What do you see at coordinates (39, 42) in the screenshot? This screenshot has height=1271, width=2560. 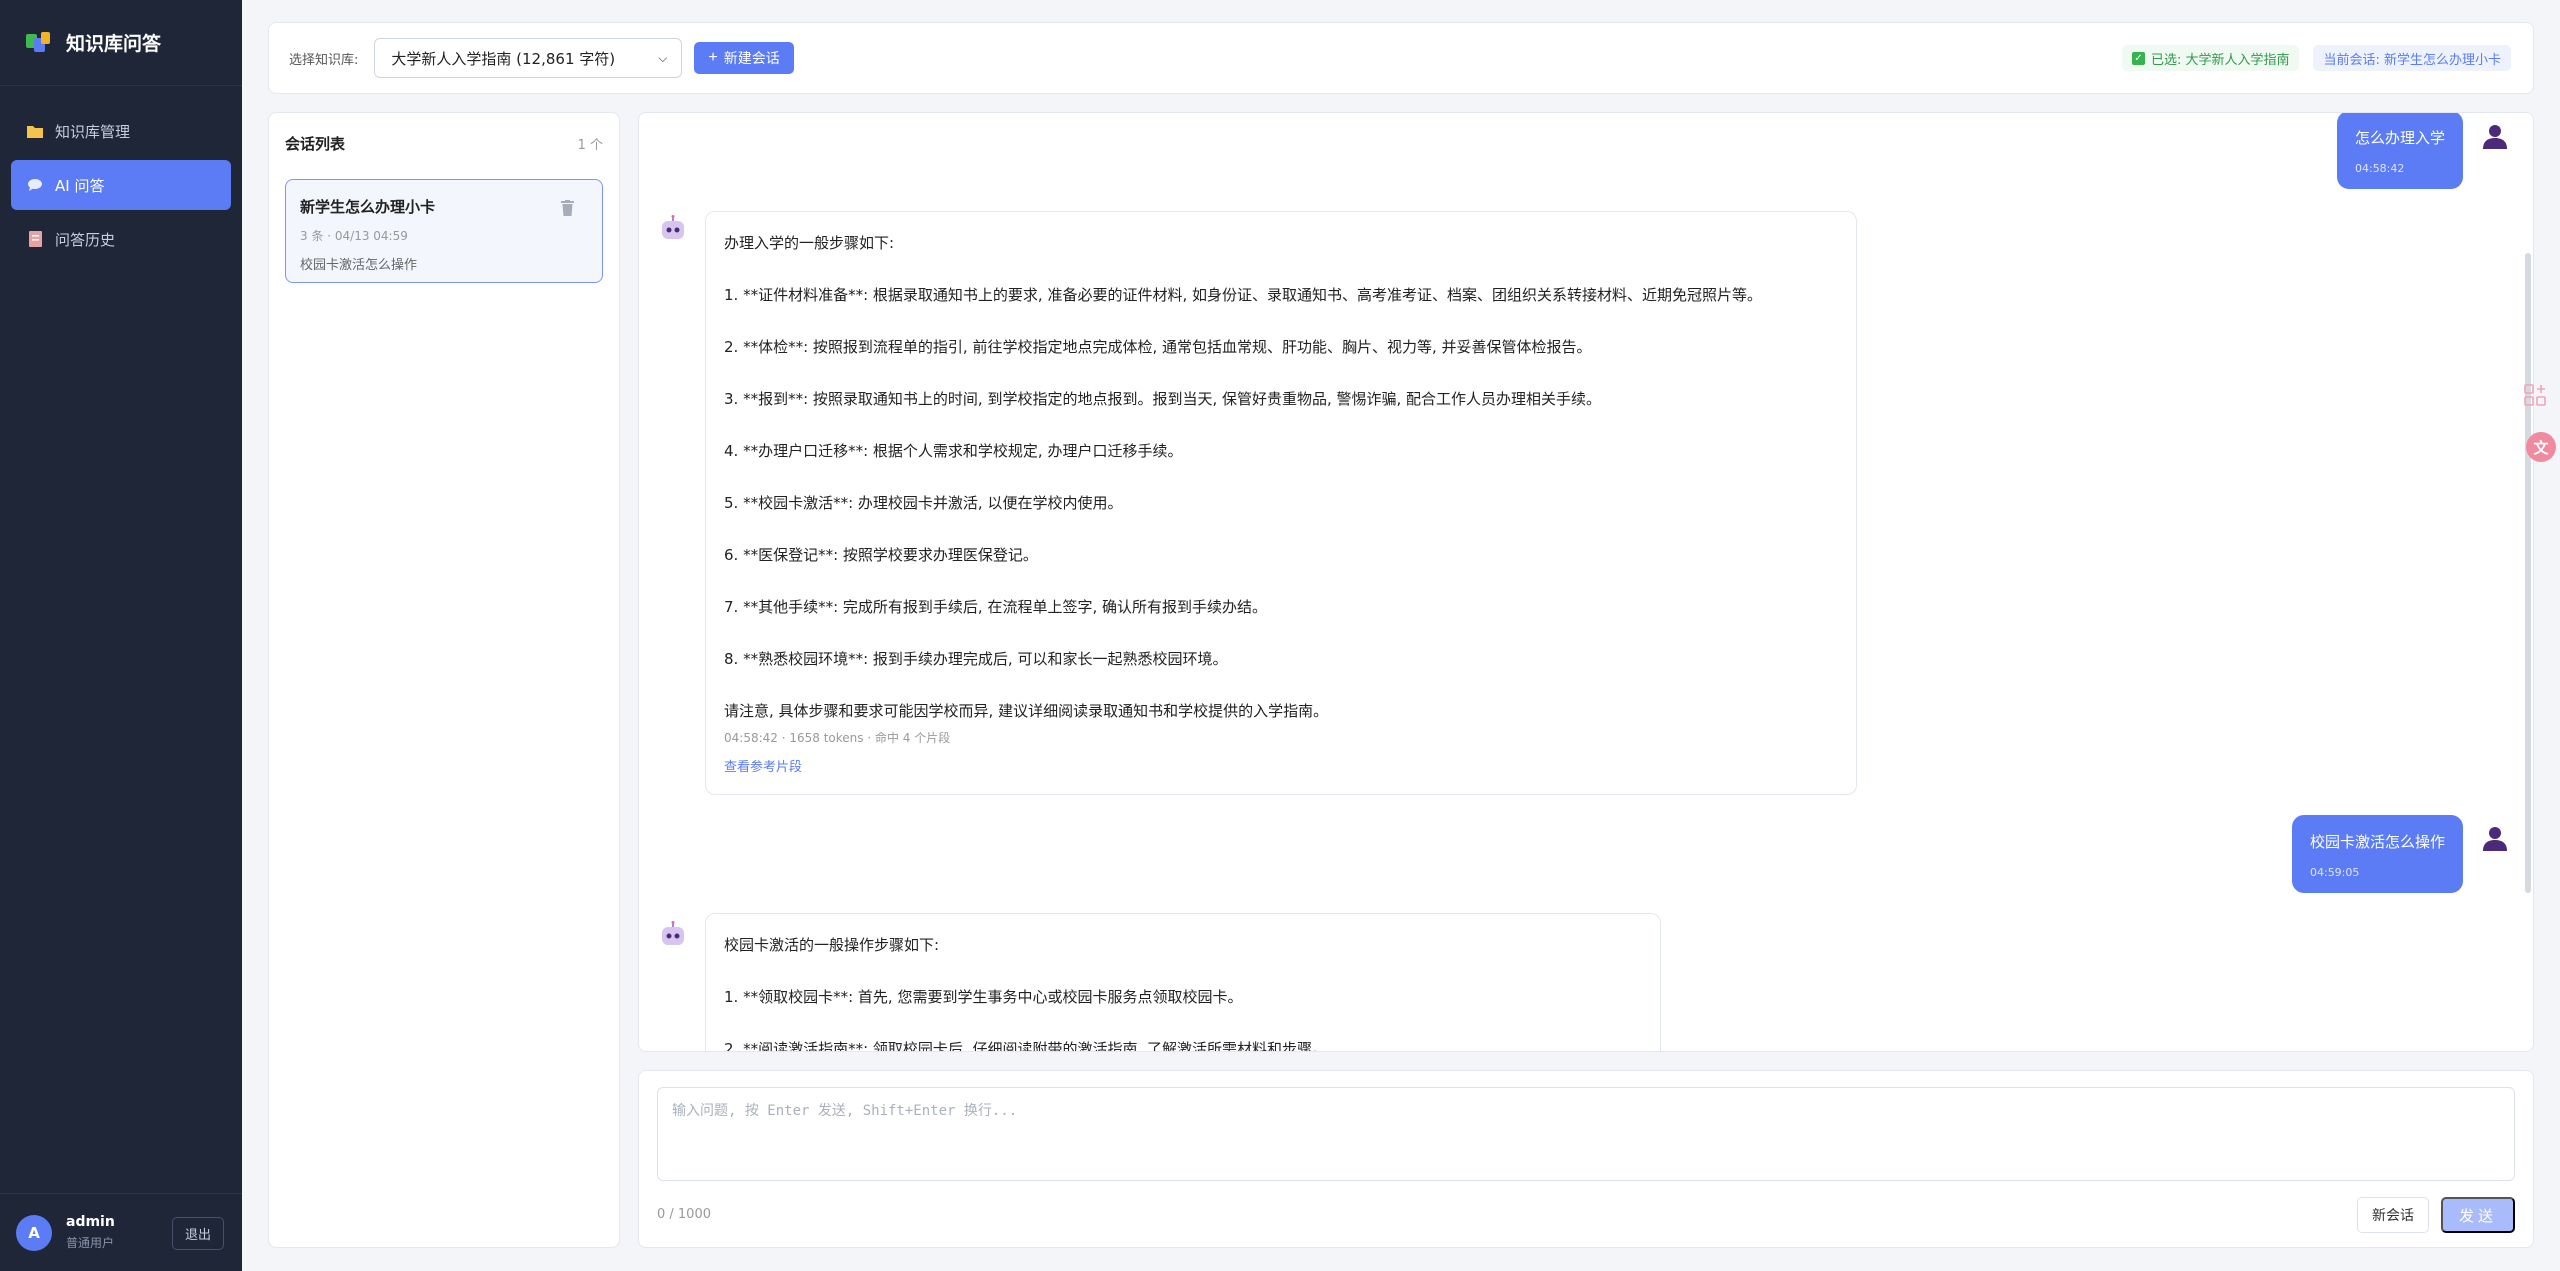 I see `app-logo-icon` at bounding box center [39, 42].